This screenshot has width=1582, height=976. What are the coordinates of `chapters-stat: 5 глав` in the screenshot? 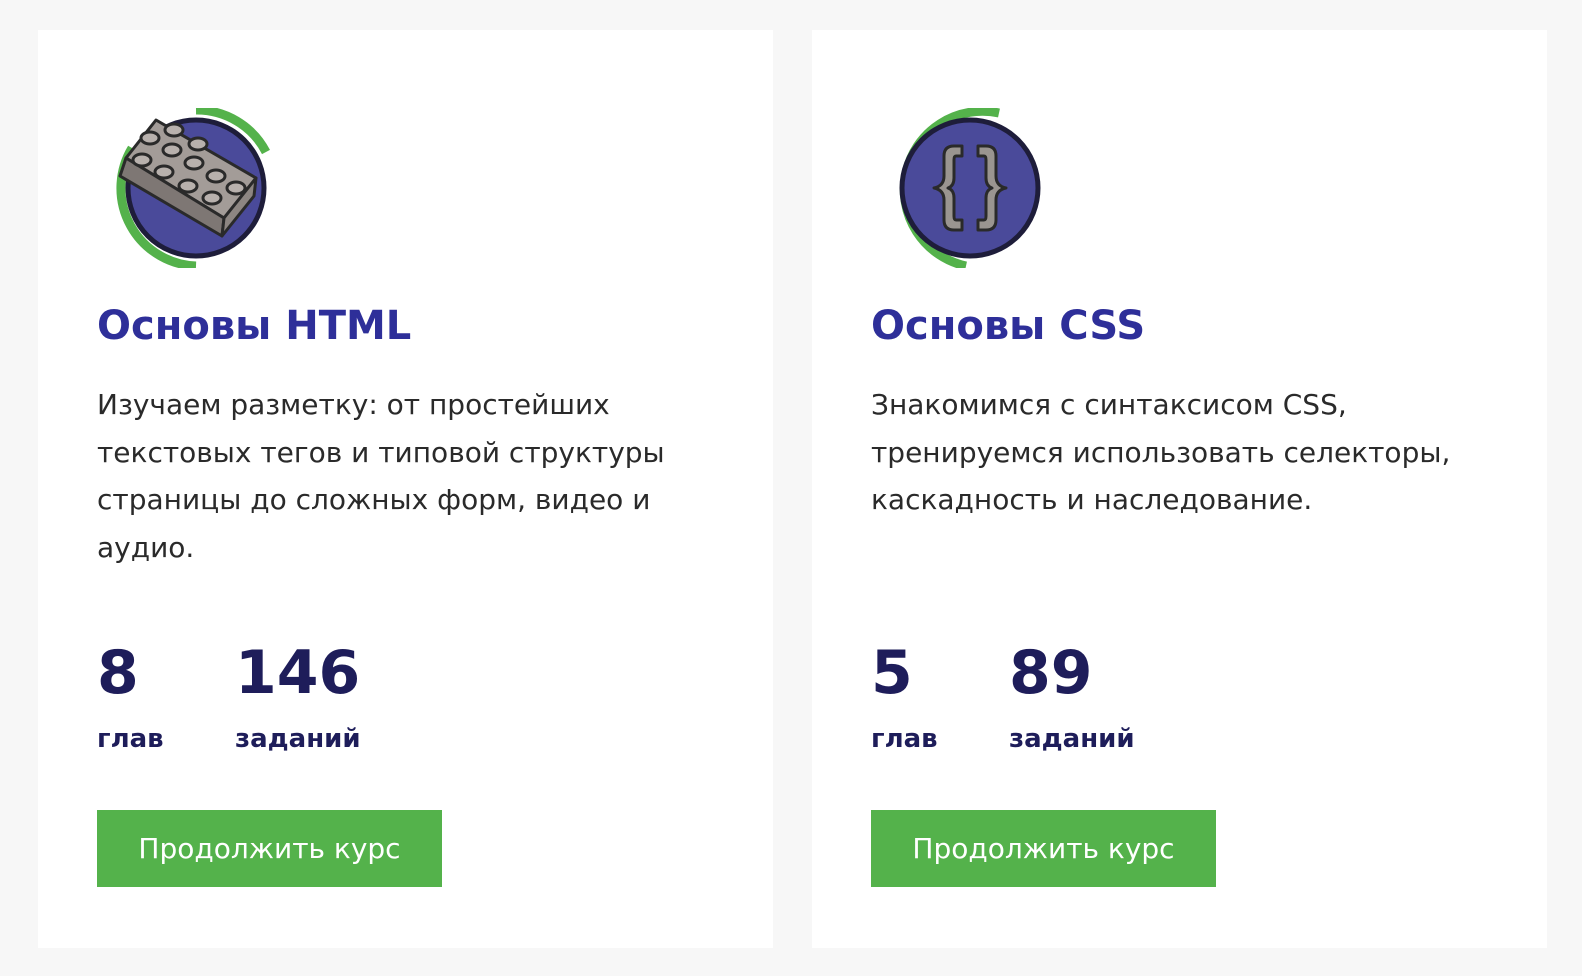 It's located at (904, 696).